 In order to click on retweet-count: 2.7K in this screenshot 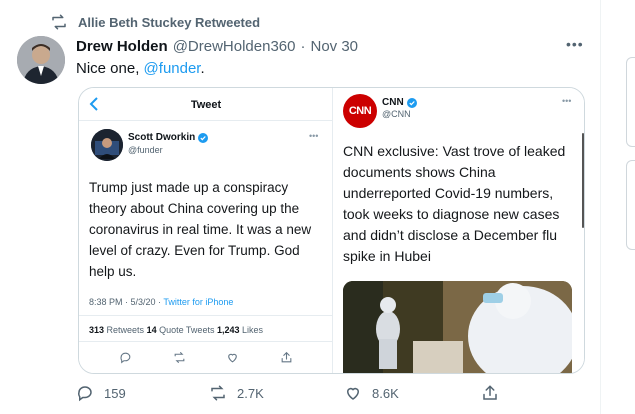, I will do `click(250, 393)`.